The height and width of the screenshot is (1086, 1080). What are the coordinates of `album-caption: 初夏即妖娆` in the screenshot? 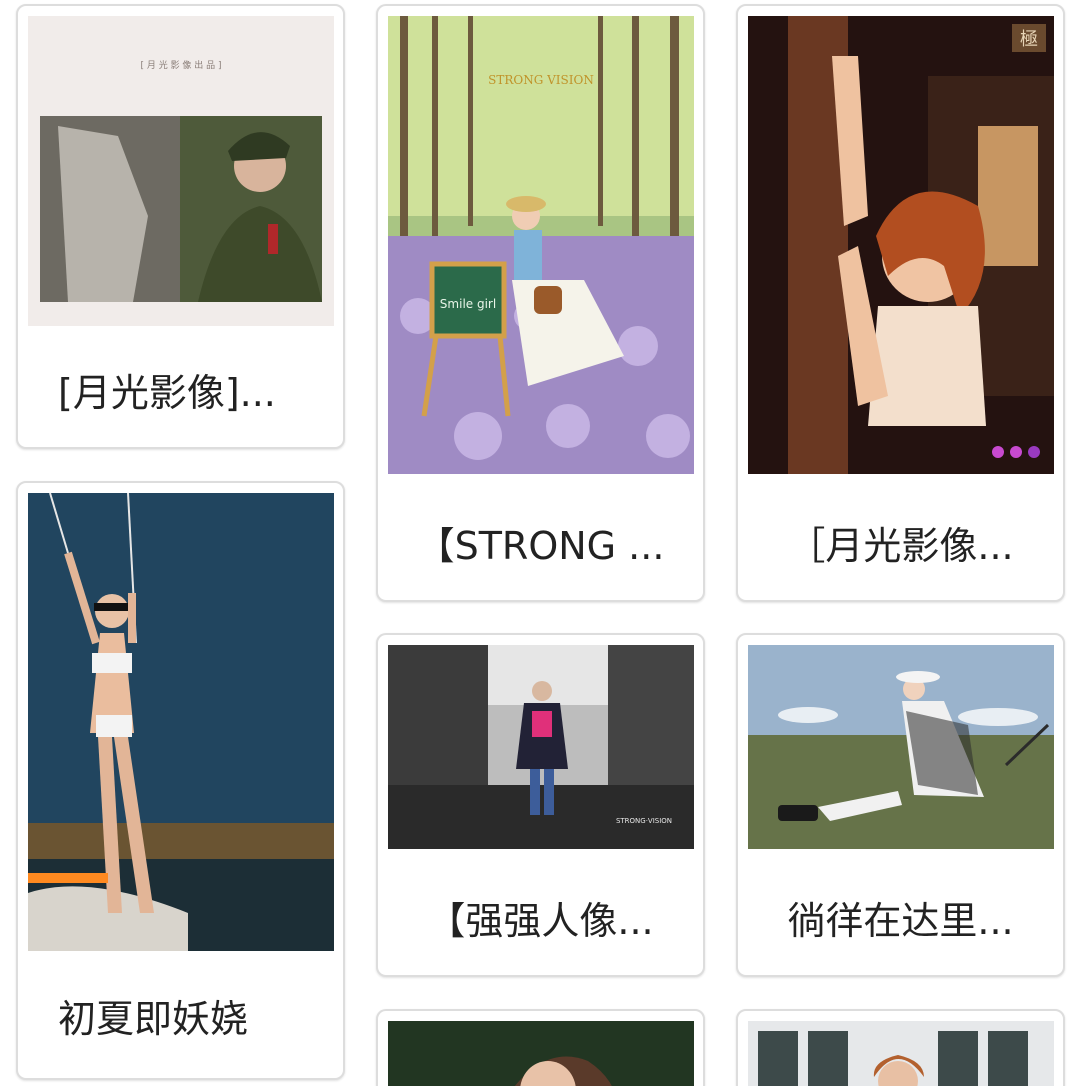 It's located at (153, 1019).